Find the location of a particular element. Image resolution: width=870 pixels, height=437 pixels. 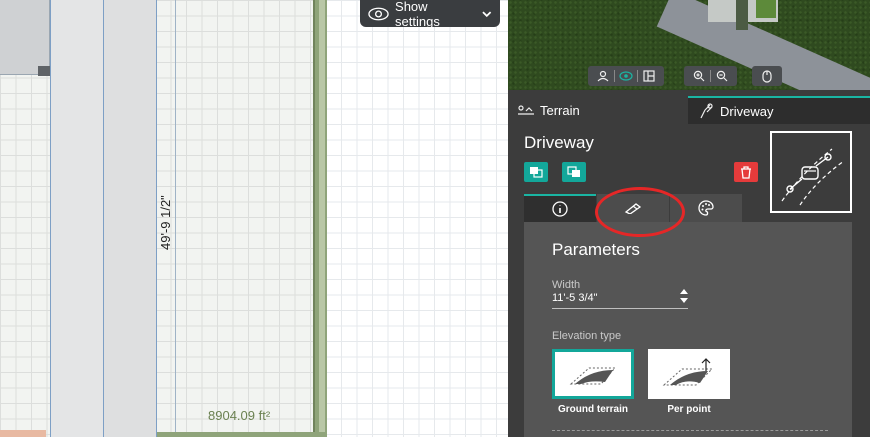

per-point-icon is located at coordinates (688, 372).